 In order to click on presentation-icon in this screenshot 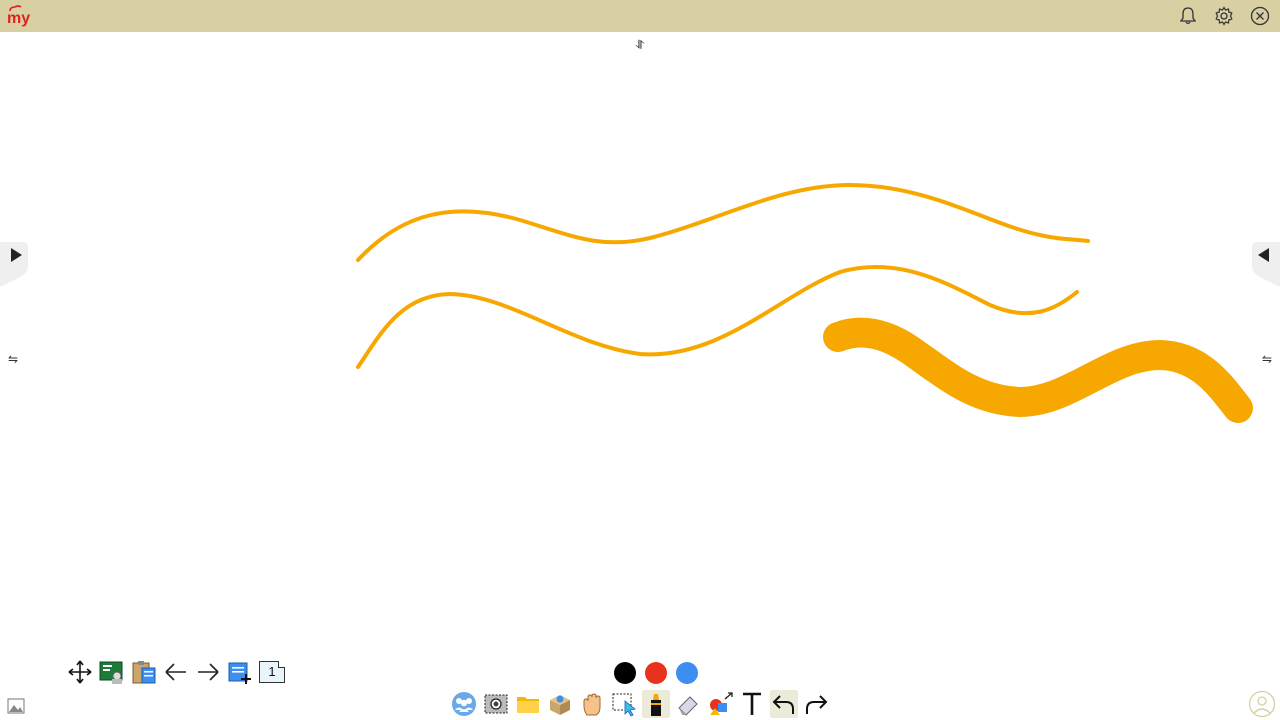, I will do `click(112, 672)`.